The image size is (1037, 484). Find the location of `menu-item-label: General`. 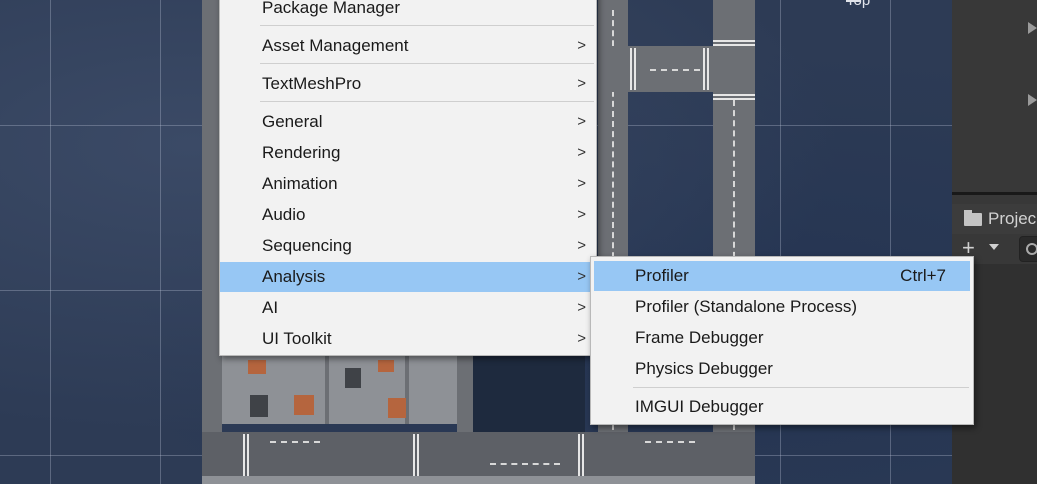

menu-item-label: General is located at coordinates (292, 121).